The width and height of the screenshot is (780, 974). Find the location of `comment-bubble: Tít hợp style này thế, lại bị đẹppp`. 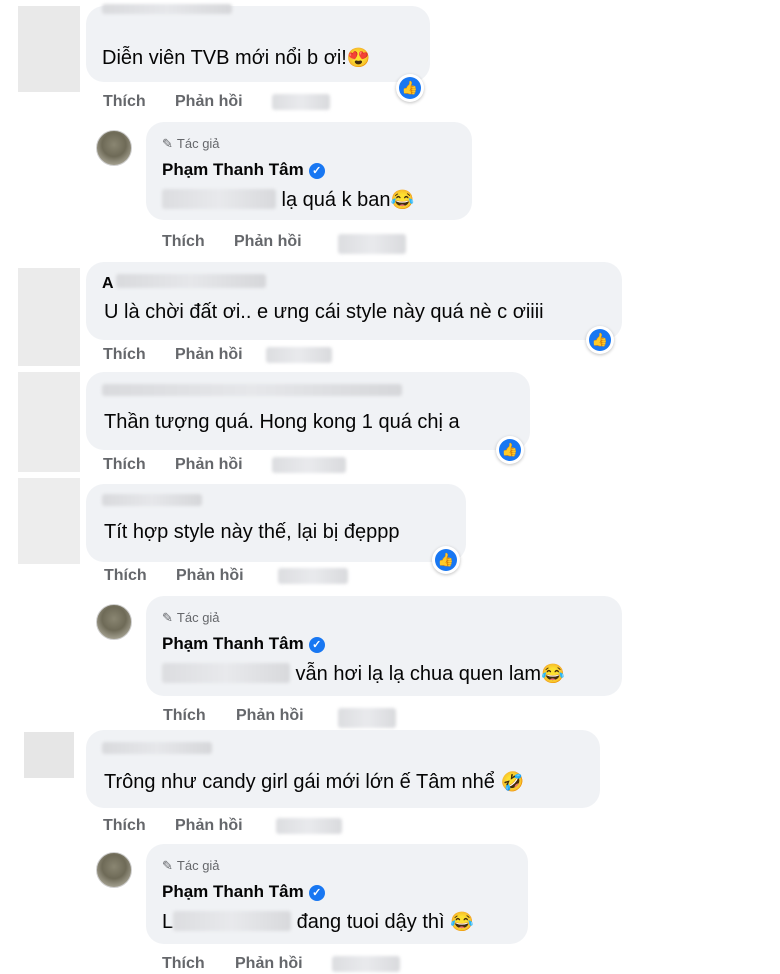

comment-bubble: Tít hợp style này thế, lại bị đẹppp is located at coordinates (276, 523).